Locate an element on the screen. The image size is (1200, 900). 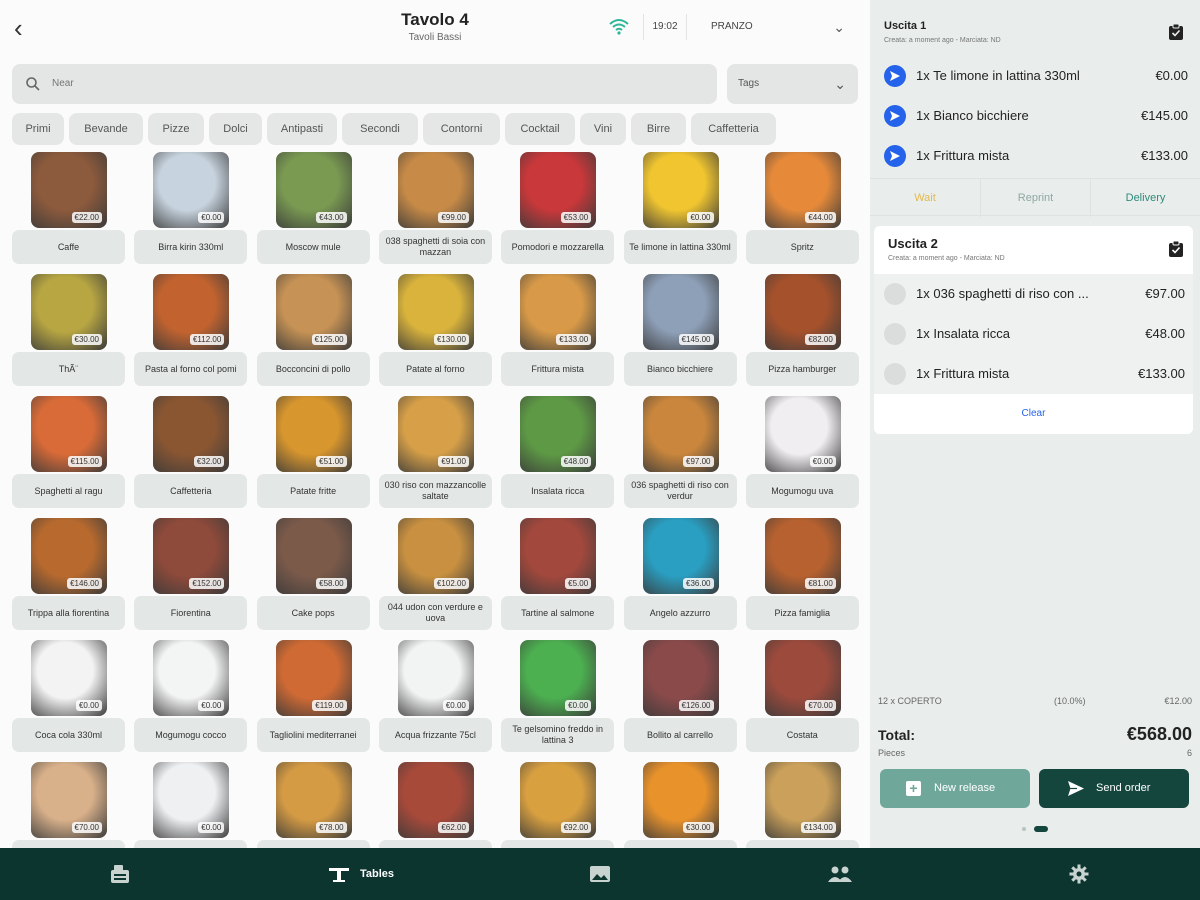
product-card: €48.00 Insalata ricca is located at coordinates (558, 452).